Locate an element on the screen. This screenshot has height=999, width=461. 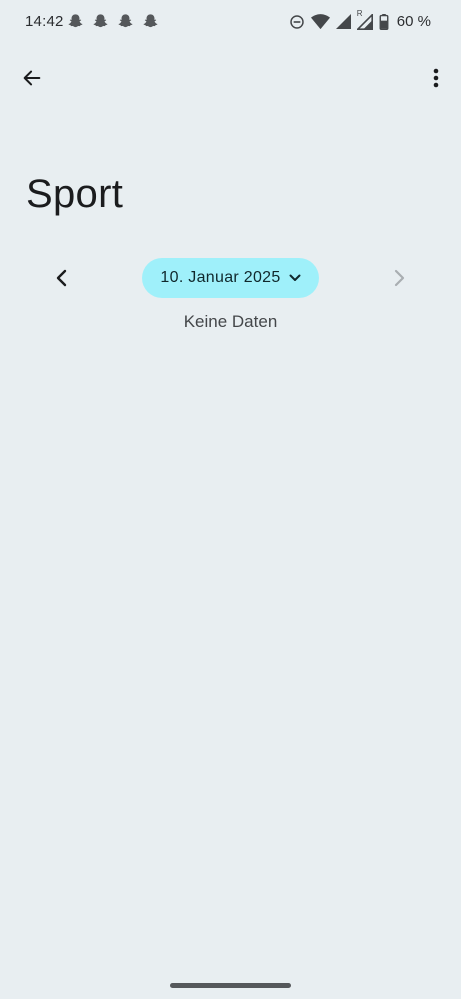
more-options-button is located at coordinates (436, 78).